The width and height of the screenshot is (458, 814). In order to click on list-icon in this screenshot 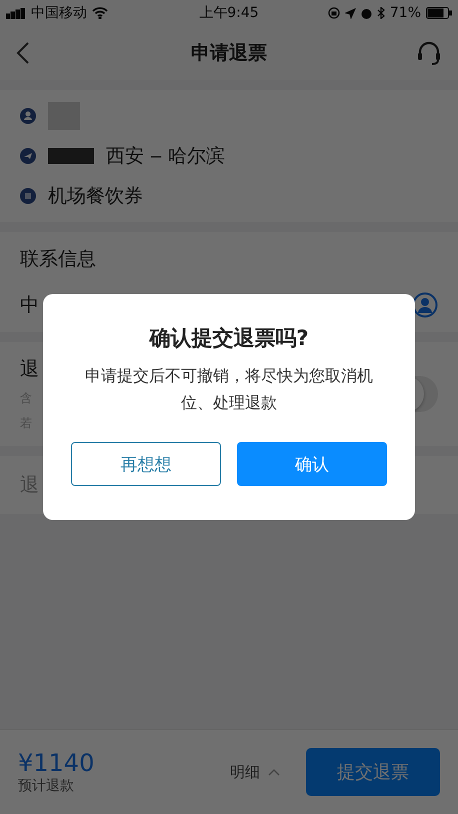, I will do `click(28, 196)`.